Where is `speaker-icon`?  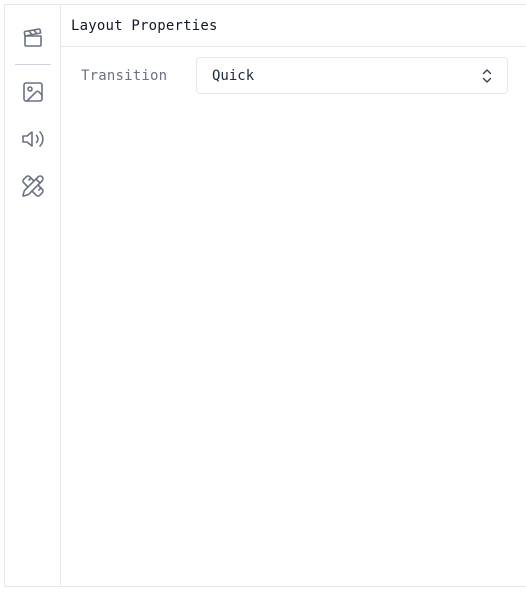
speaker-icon is located at coordinates (32, 139).